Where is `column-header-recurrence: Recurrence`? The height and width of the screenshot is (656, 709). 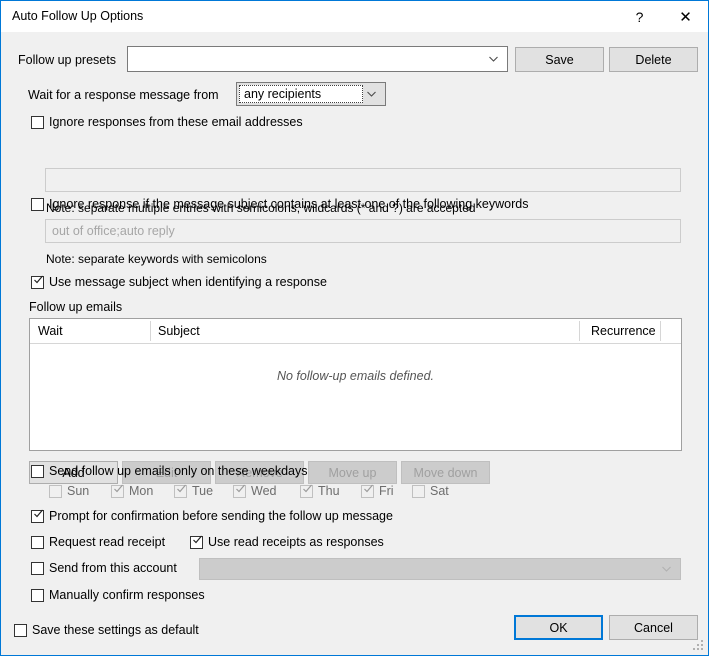
column-header-recurrence: Recurrence is located at coordinates (623, 331).